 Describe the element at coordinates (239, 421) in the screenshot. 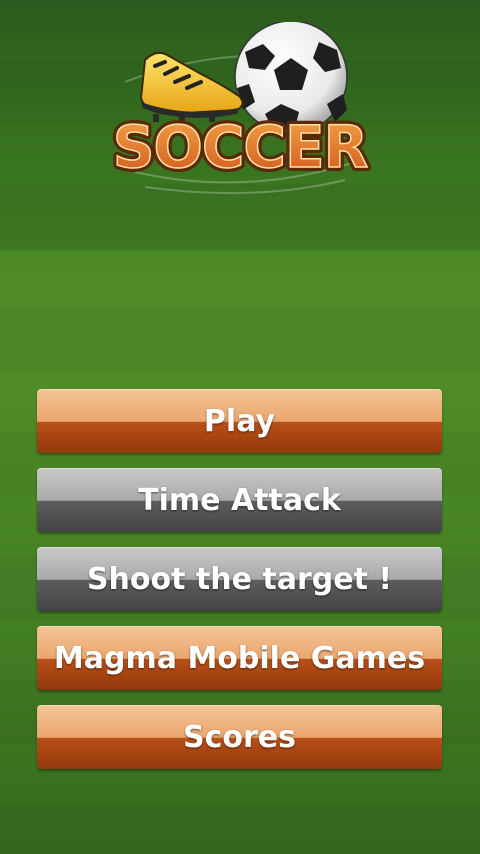

I see `play-button: Play` at that location.